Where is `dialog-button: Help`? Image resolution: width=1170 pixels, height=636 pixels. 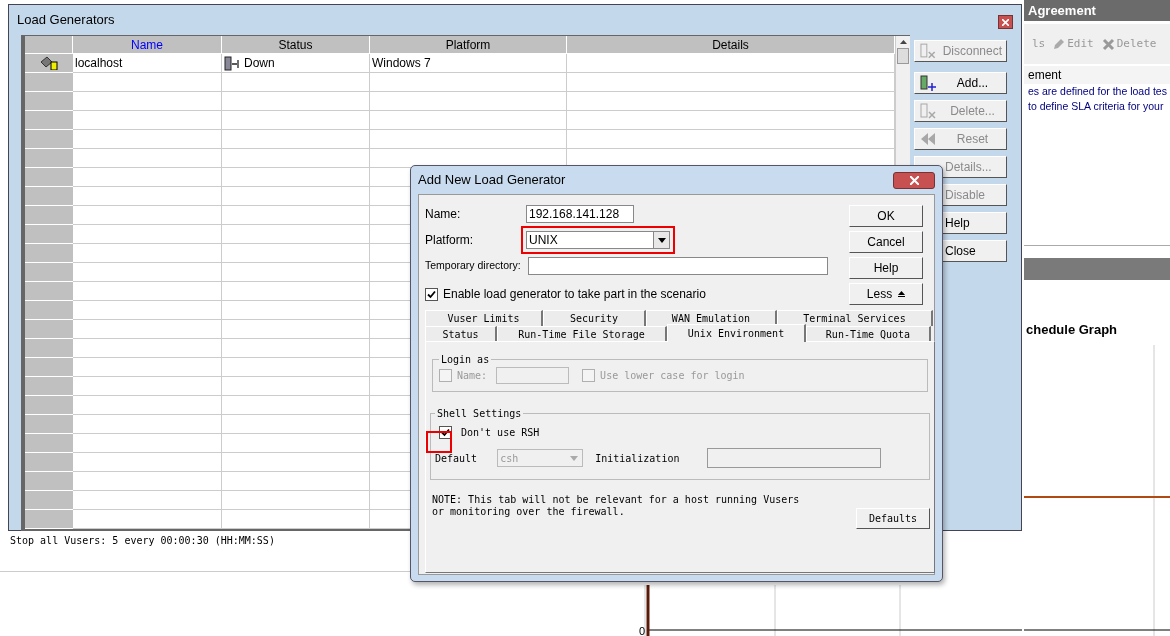
dialog-button: Help is located at coordinates (886, 268).